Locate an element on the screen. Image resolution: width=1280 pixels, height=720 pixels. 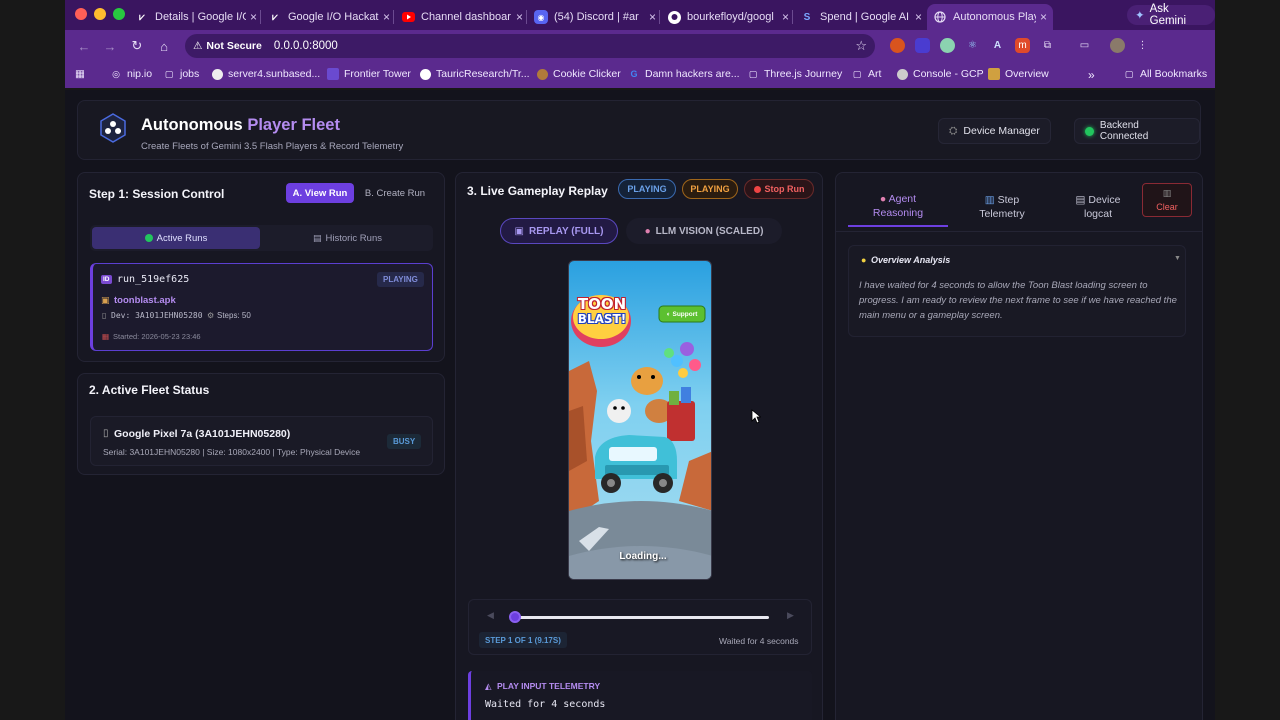
mouse-cursor-icon is located at coordinates (756, 416).